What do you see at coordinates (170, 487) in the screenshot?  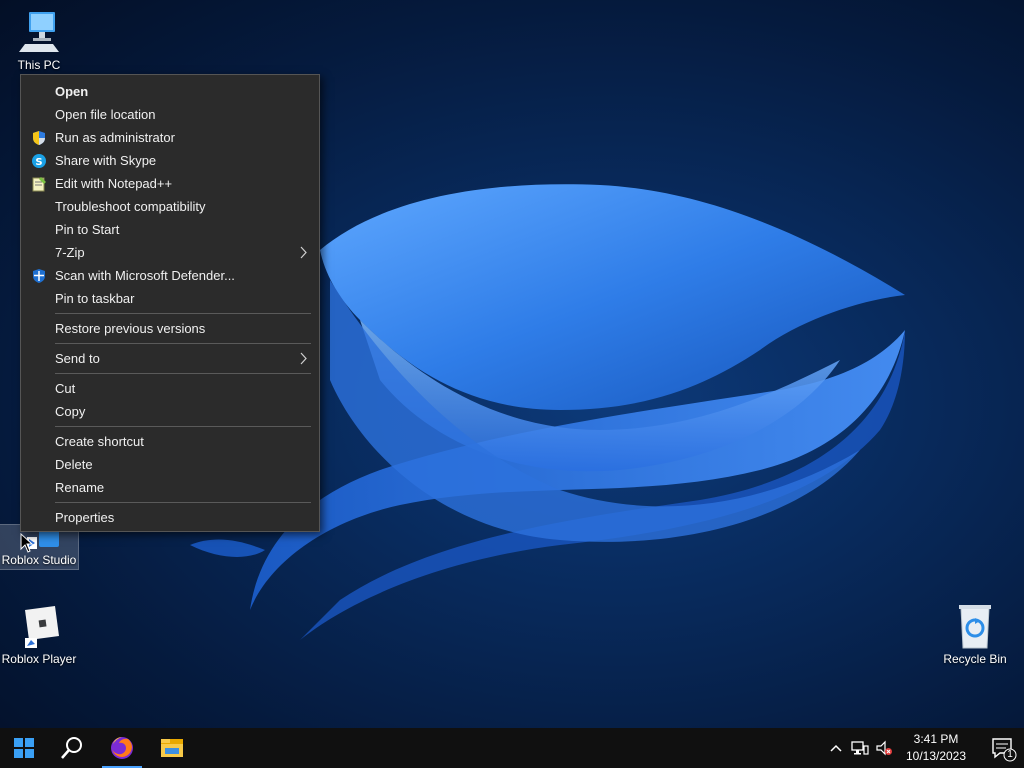 I see `menu-item-rename: Rename` at bounding box center [170, 487].